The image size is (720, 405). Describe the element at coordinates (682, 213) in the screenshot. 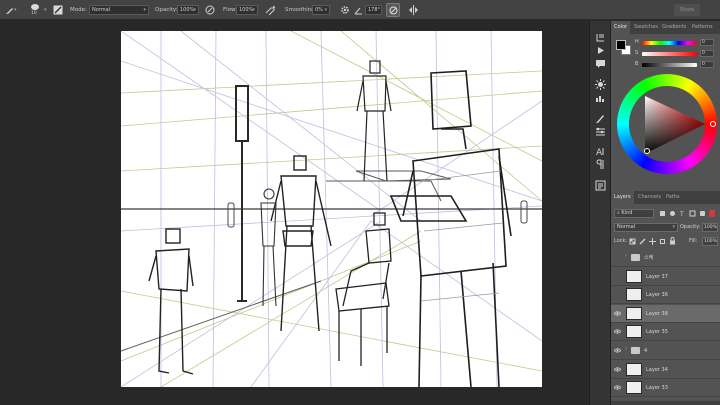

I see `filter-type-icon: T` at that location.